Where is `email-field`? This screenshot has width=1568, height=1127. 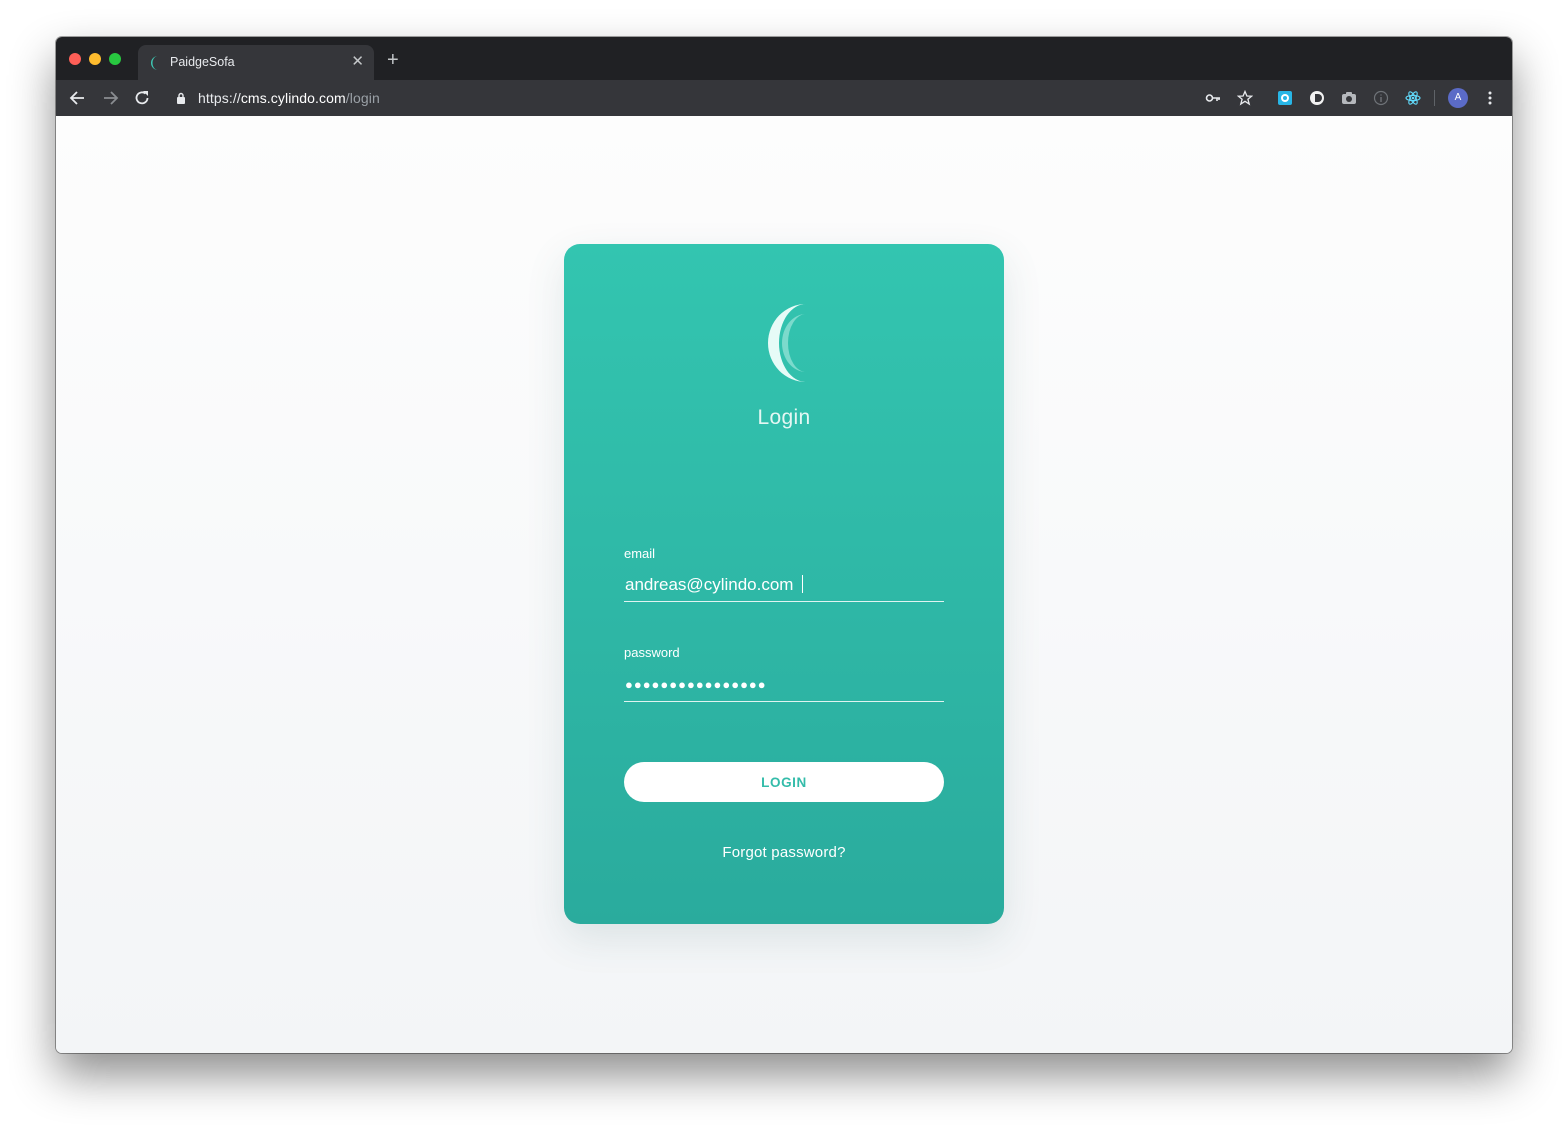 email-field is located at coordinates (784, 585).